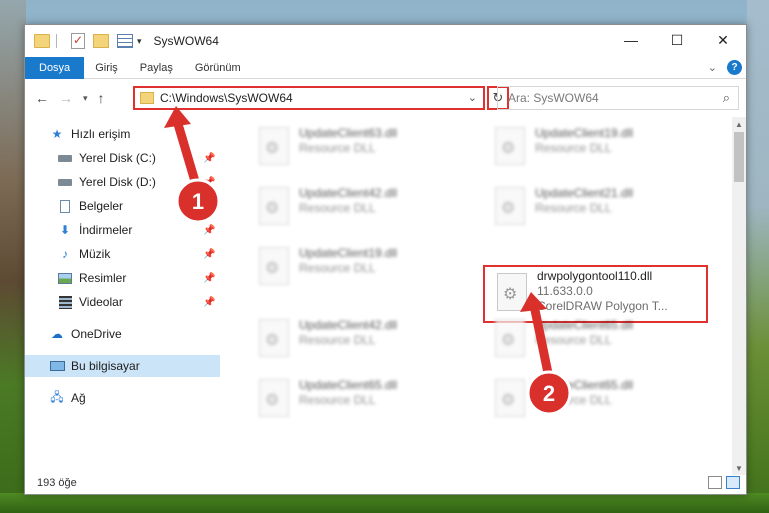 The height and width of the screenshot is (513, 769). I want to click on window-controls: — ☐ ✕, so click(677, 40).